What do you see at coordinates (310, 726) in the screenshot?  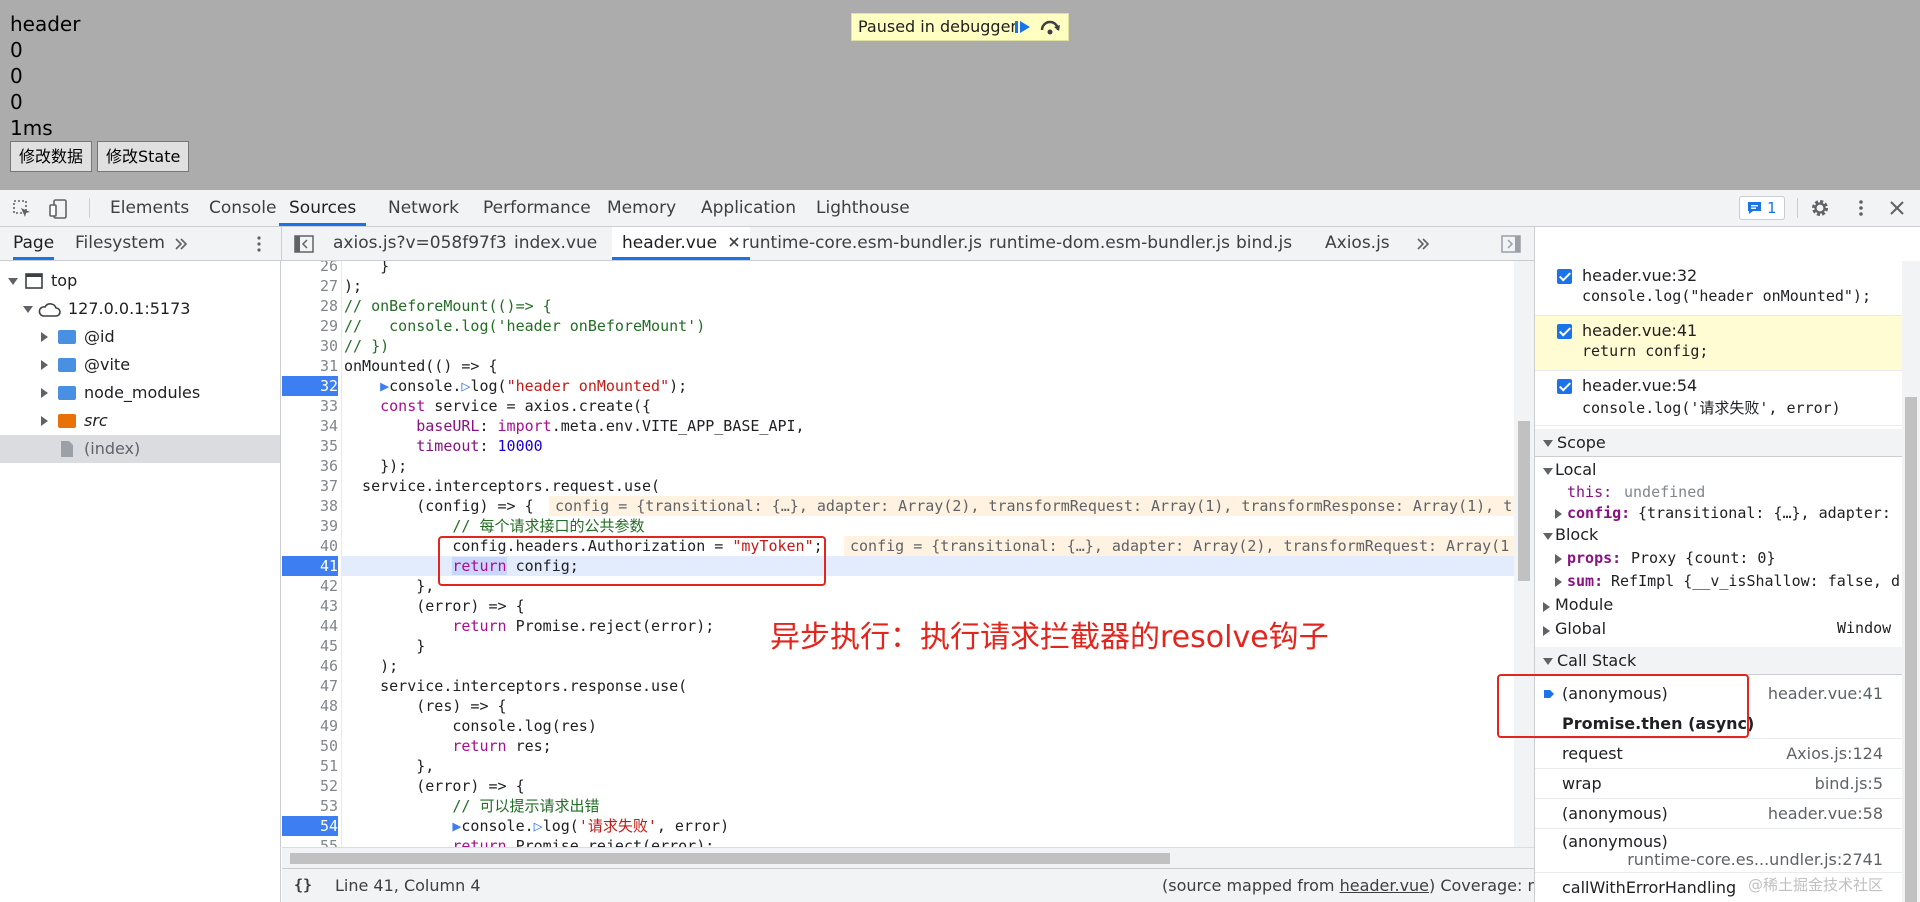 I see `line-number: 49` at bounding box center [310, 726].